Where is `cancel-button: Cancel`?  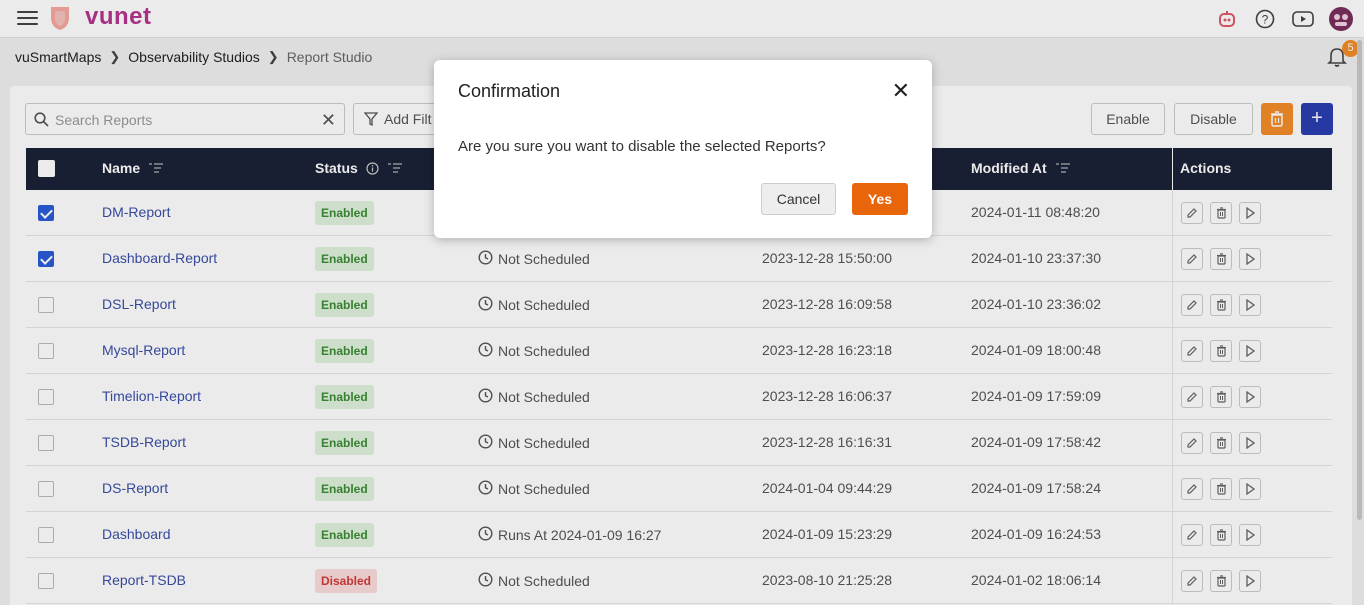
cancel-button: Cancel is located at coordinates (798, 199).